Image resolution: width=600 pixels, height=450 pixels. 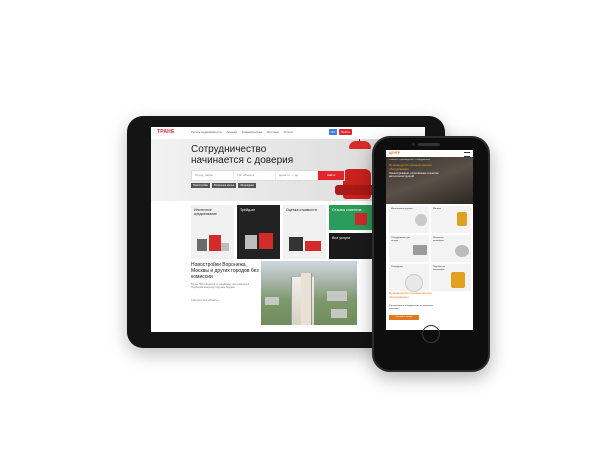 I want to click on tile-lifting: Подъёмные механизмы, so click(x=451, y=277).